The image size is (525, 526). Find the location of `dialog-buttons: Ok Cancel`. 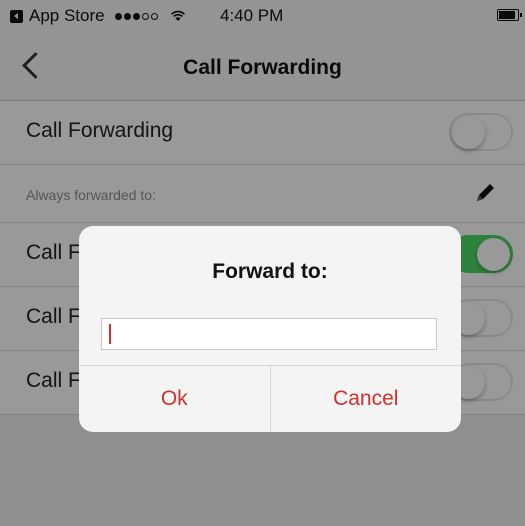

dialog-buttons: Ok Cancel is located at coordinates (270, 398).